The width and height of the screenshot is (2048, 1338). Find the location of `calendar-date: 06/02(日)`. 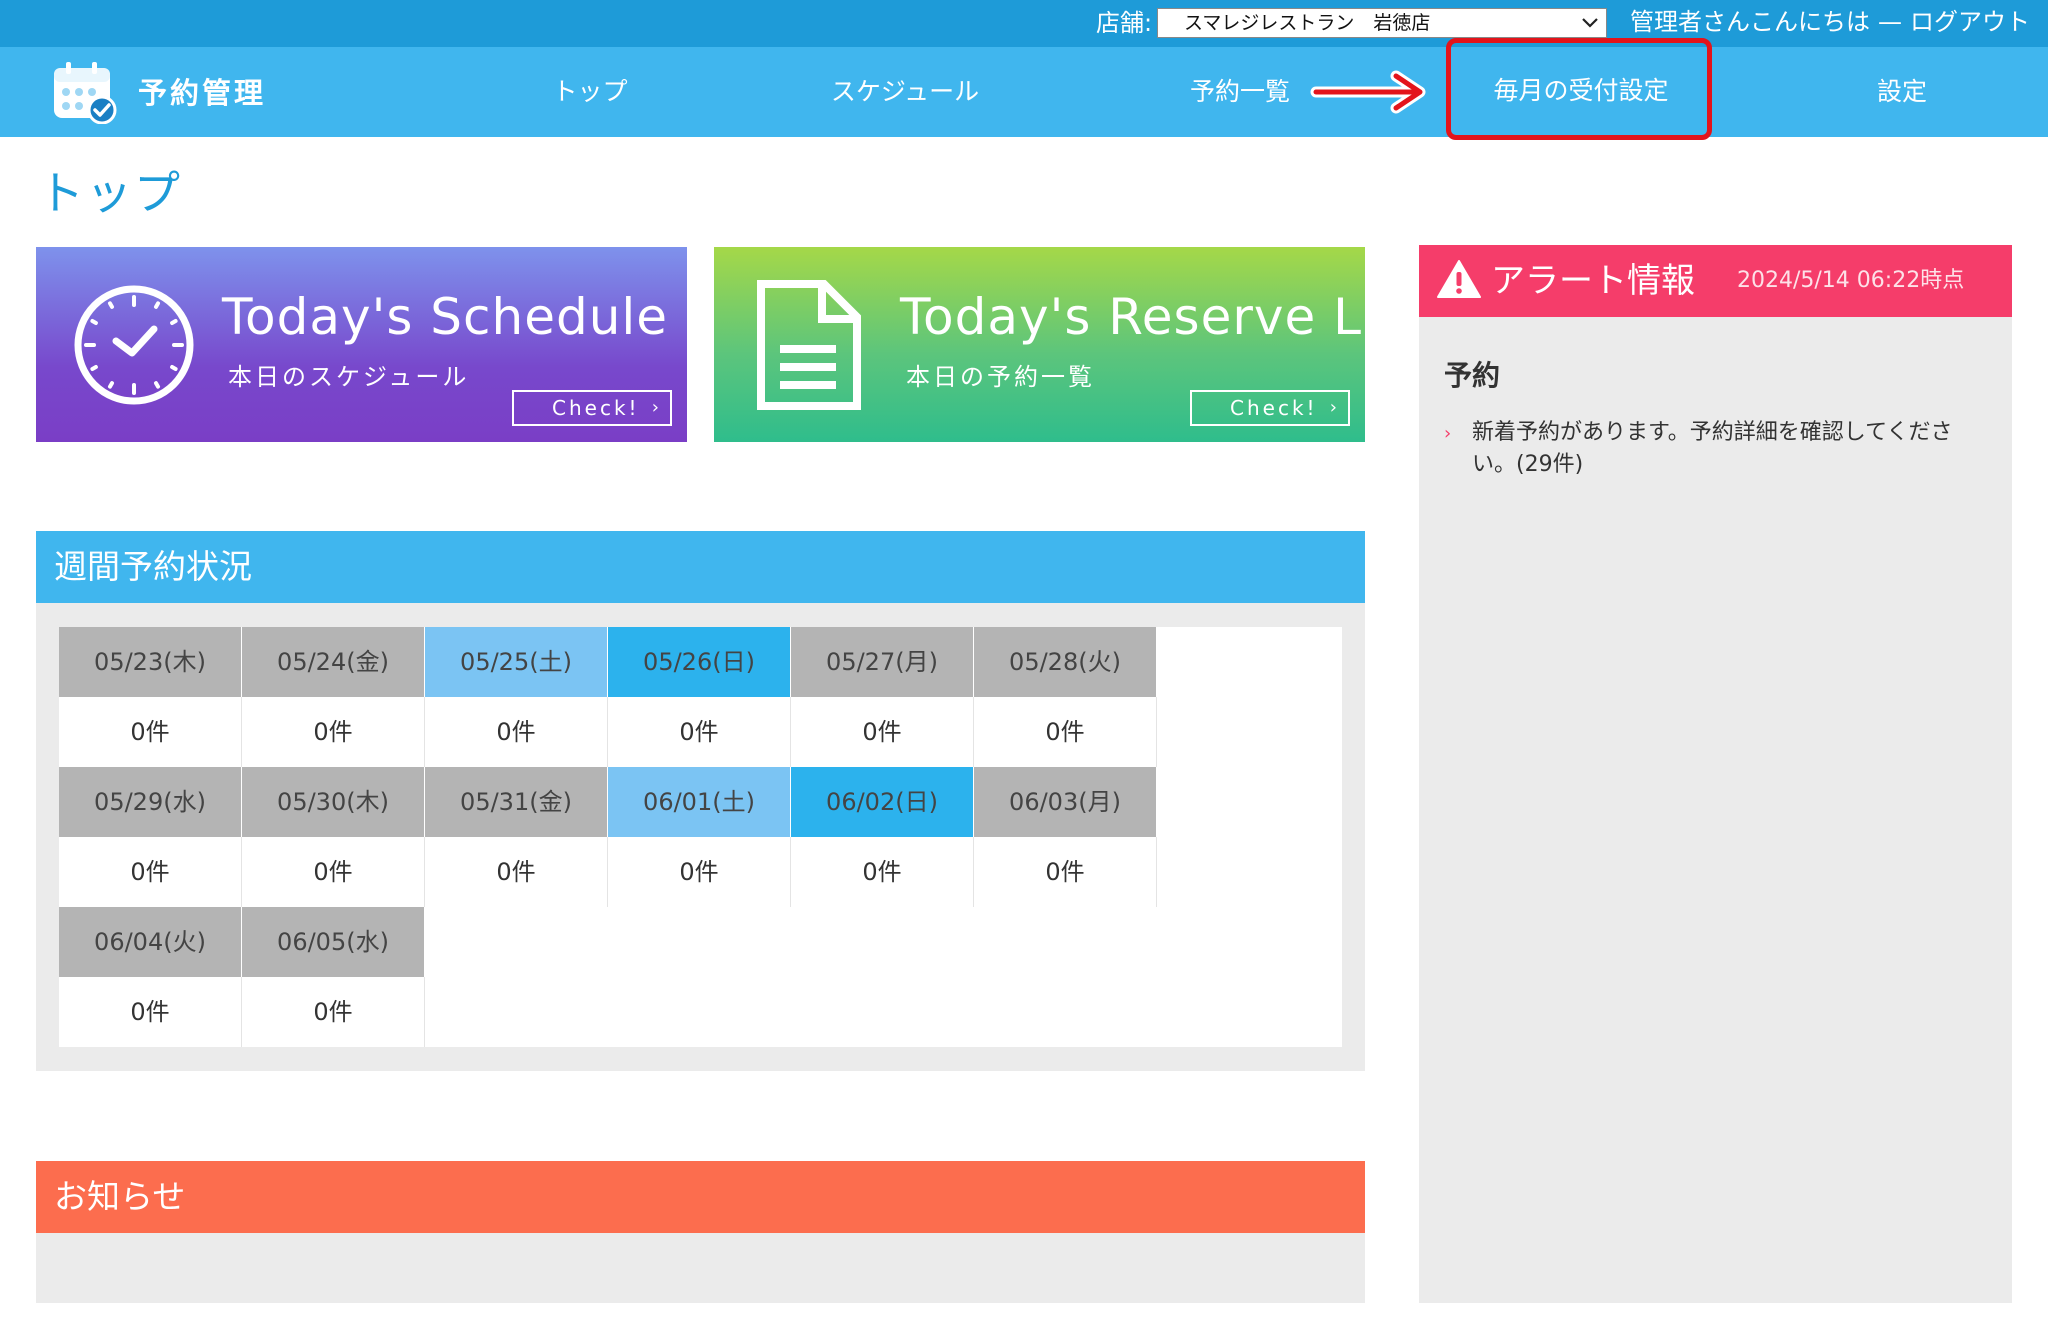

calendar-date: 06/02(日) is located at coordinates (882, 802).